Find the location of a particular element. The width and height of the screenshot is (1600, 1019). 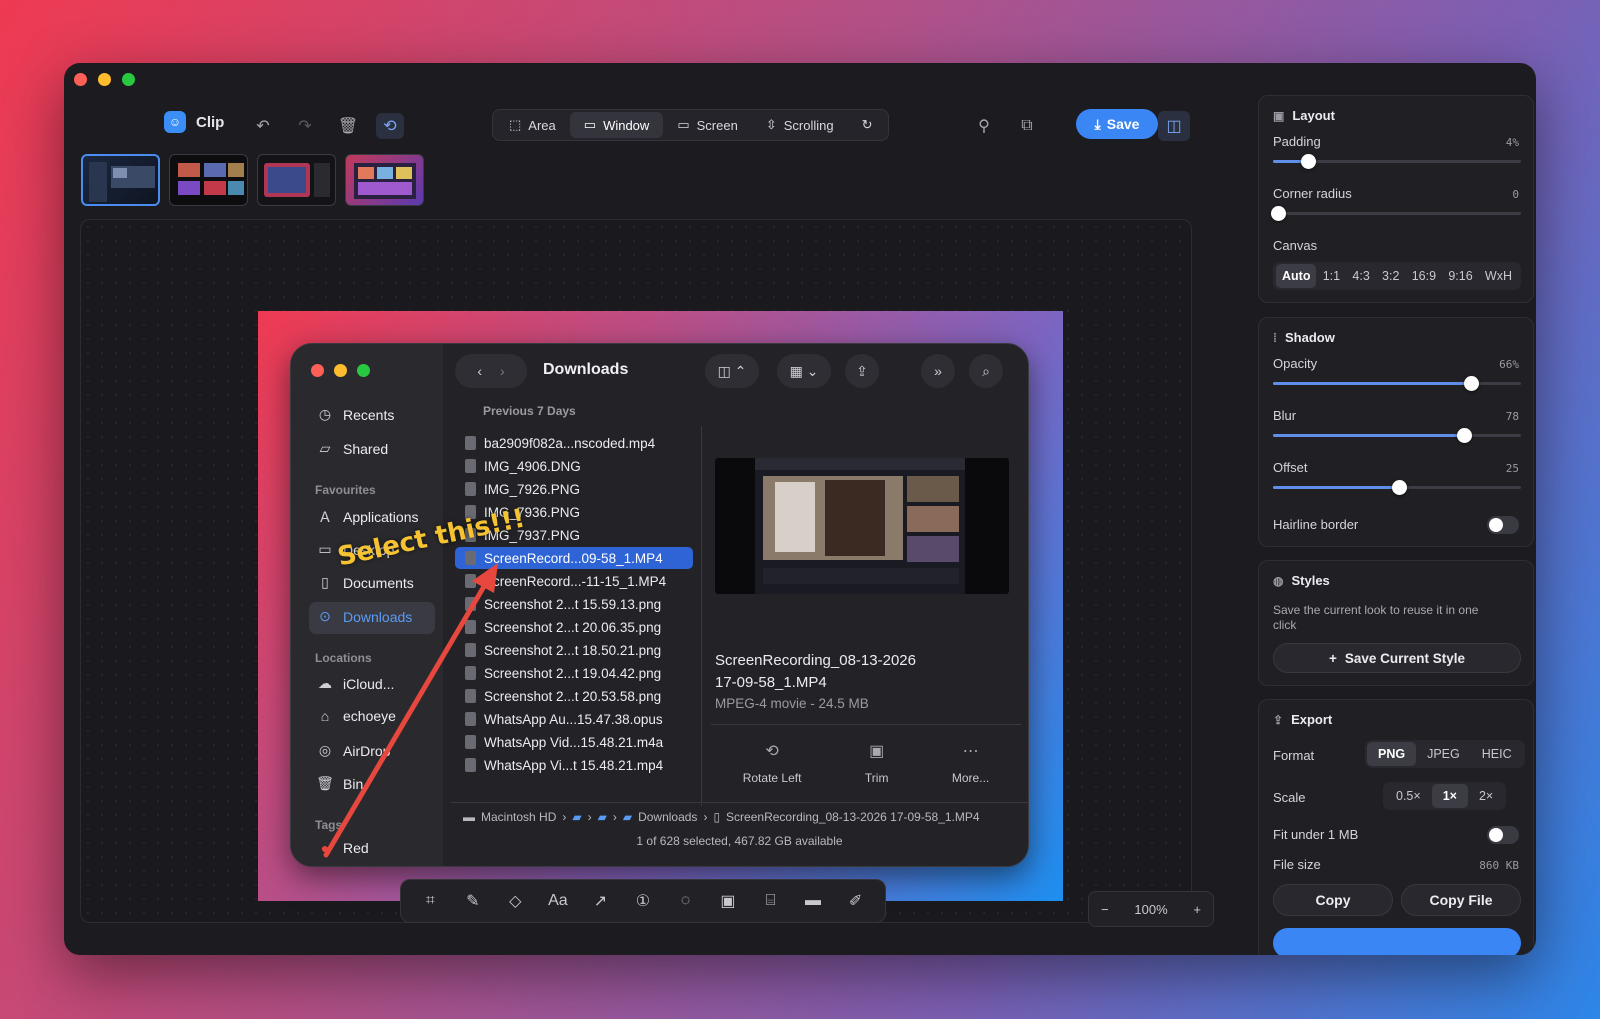

padding-value: 4% is located at coordinates (1512, 142).